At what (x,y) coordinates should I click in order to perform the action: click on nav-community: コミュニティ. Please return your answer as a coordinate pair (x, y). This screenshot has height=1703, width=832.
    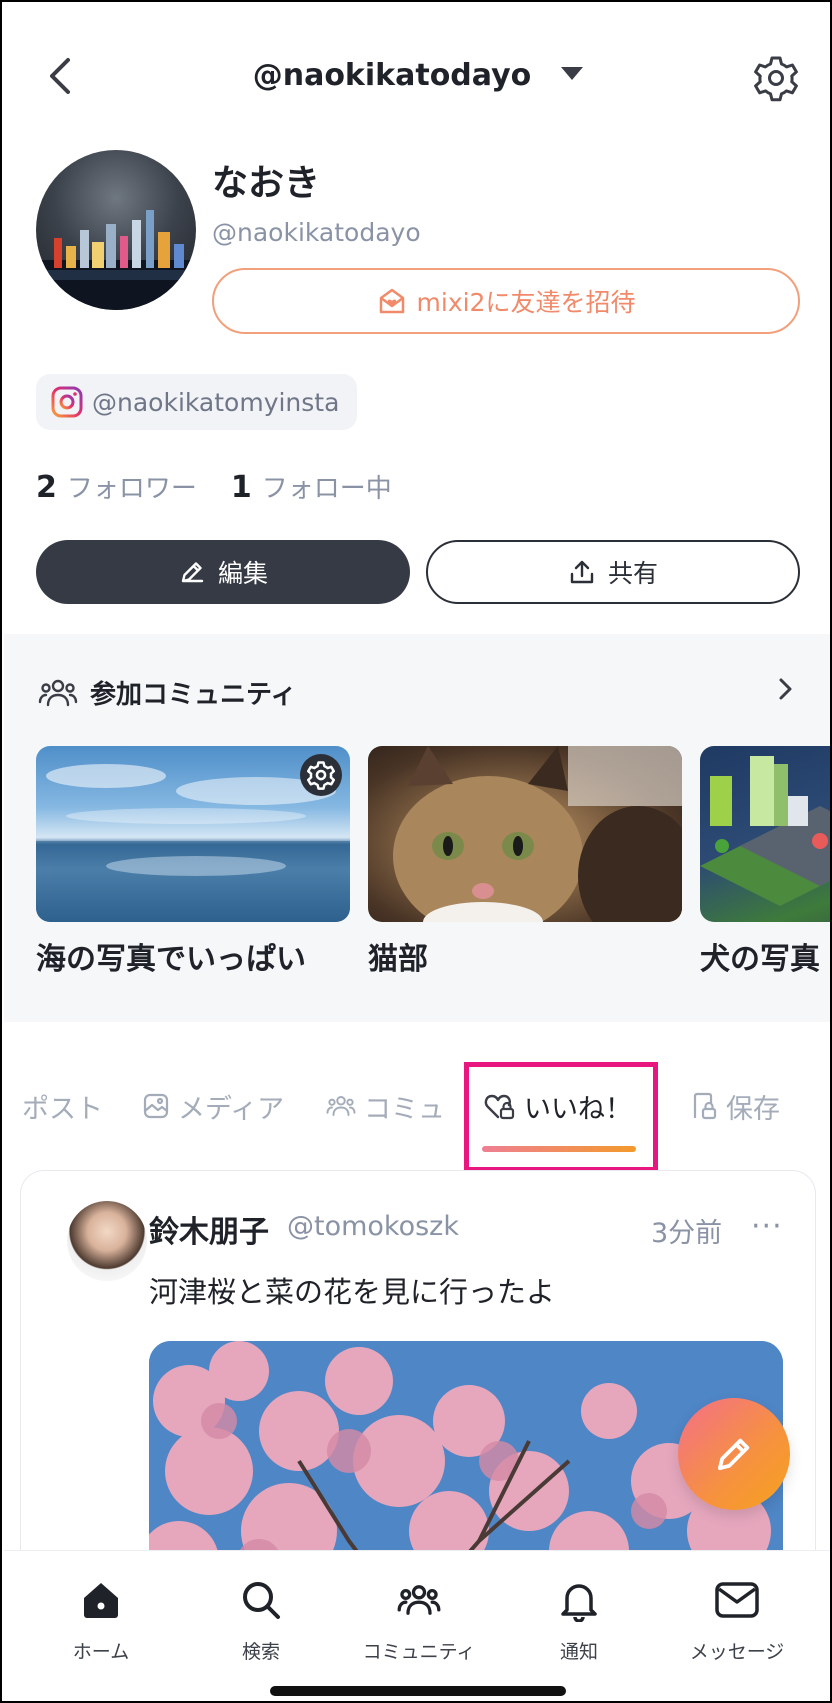
    Looking at the image, I should click on (419, 1619).